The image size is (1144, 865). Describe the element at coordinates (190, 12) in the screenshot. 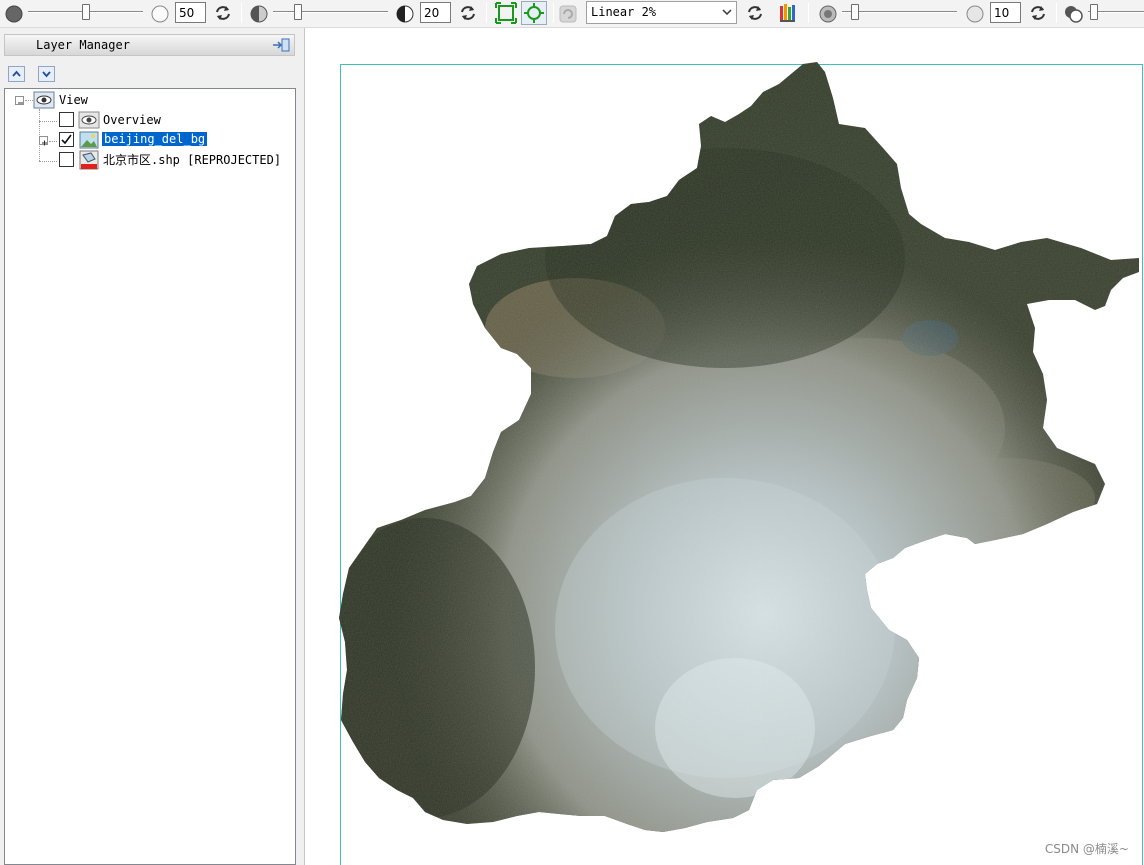

I see `brightness-value-field: 50` at that location.